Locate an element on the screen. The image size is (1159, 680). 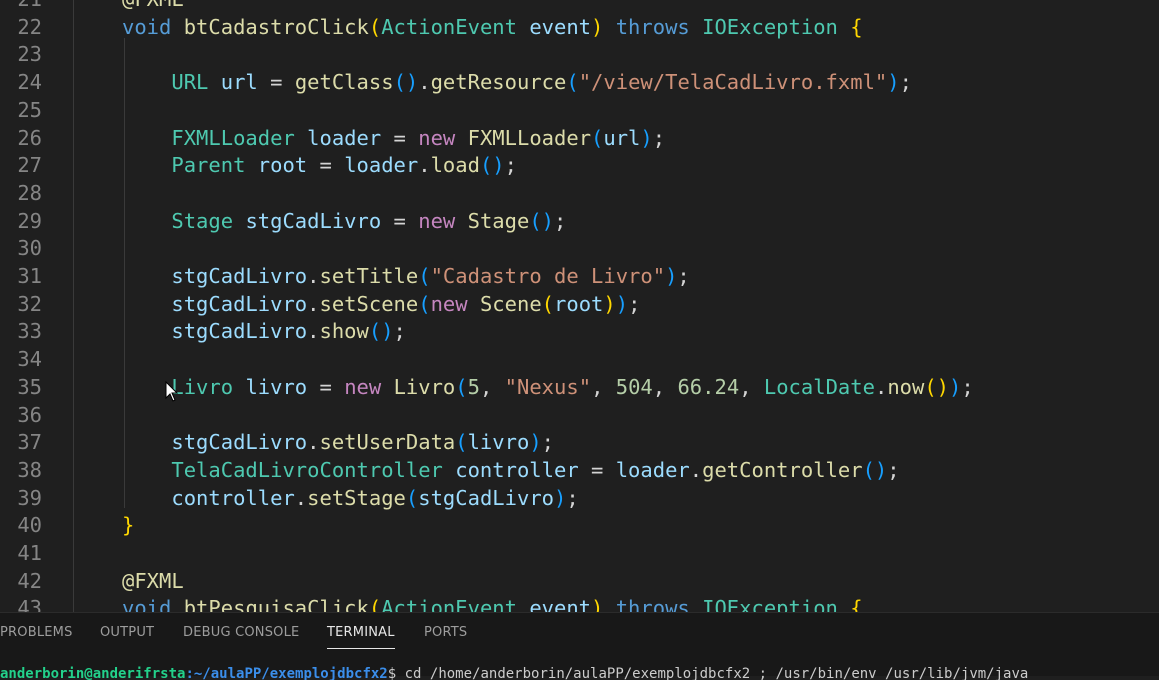
code-line: 29 Stage stgCadLivro = new Stage(); is located at coordinates (579, 222).